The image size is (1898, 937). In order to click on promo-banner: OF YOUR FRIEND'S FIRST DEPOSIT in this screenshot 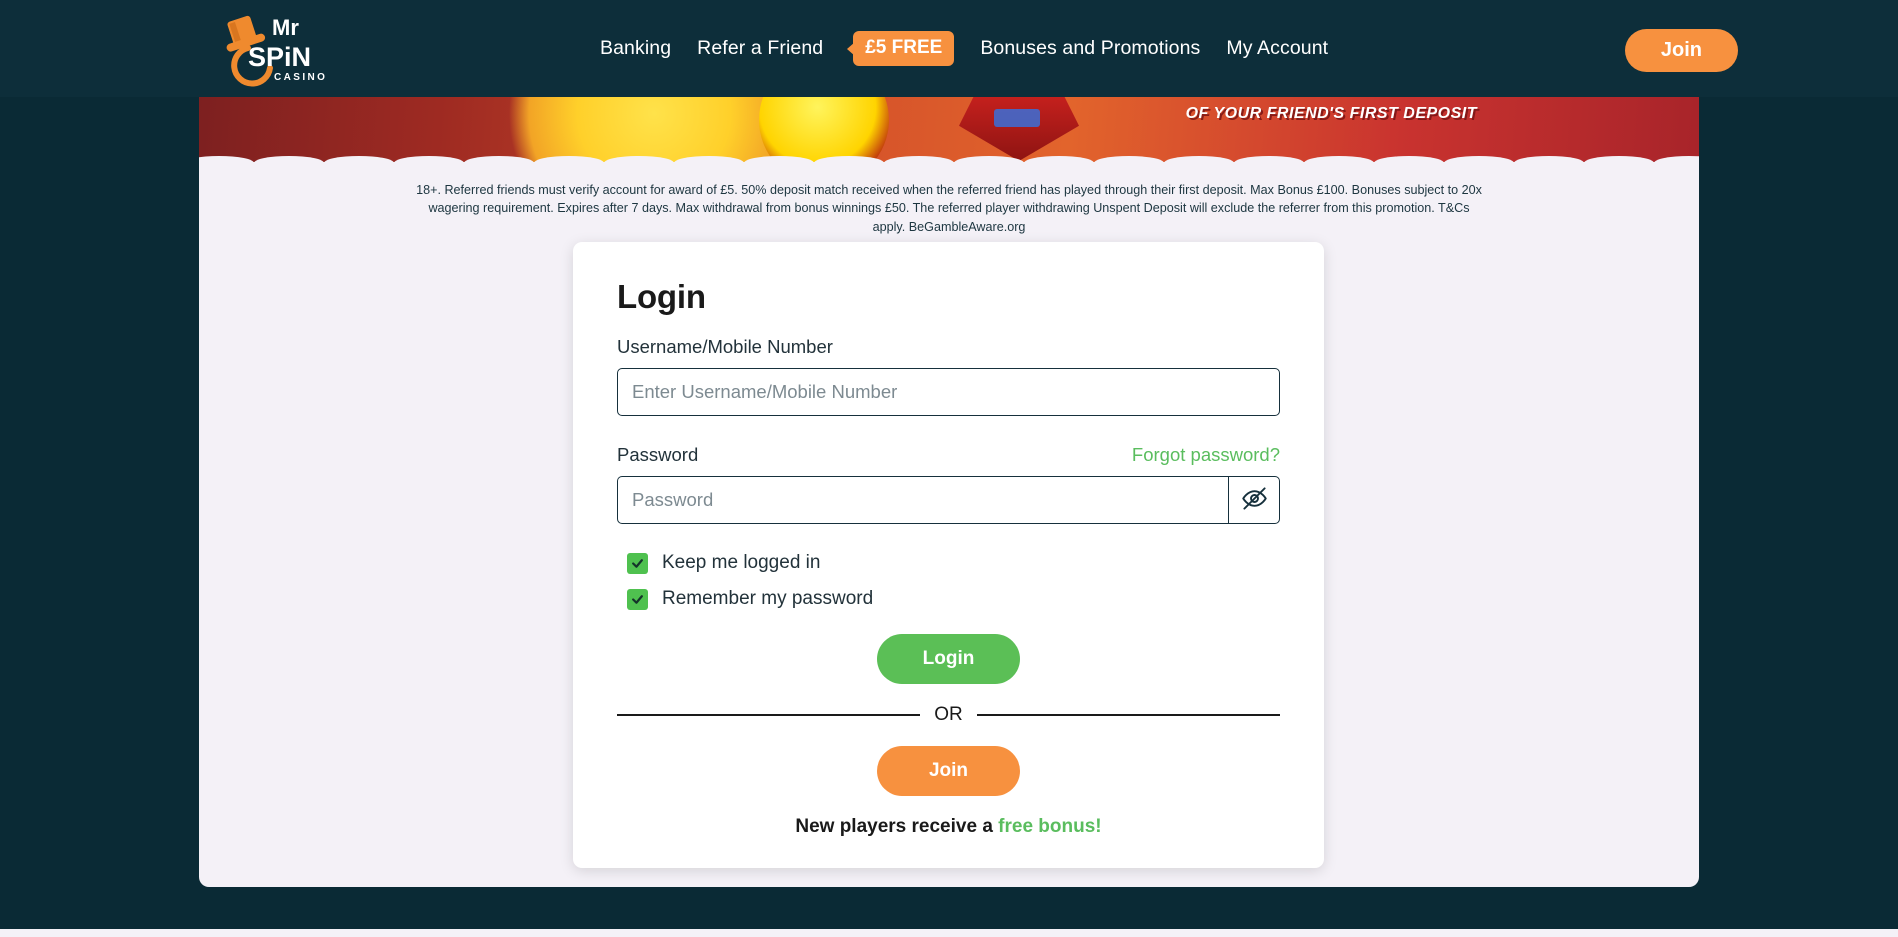, I will do `click(949, 133)`.